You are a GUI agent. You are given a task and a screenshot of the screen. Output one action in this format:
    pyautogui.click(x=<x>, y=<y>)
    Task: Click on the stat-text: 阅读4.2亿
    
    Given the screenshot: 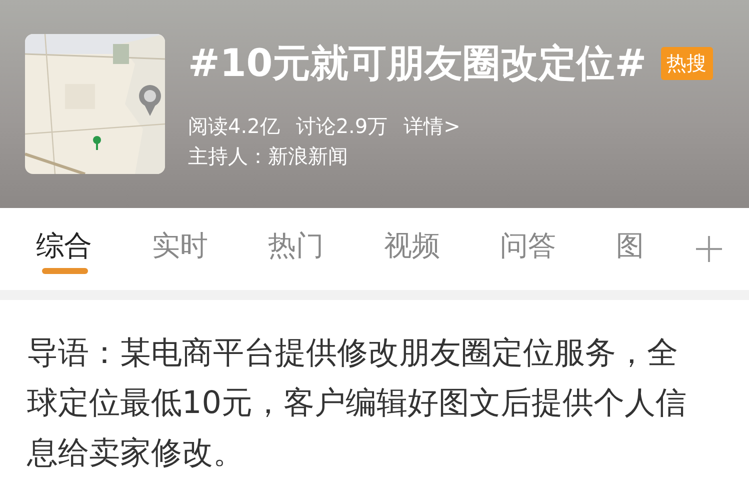 What is the action you would take?
    pyautogui.click(x=234, y=126)
    